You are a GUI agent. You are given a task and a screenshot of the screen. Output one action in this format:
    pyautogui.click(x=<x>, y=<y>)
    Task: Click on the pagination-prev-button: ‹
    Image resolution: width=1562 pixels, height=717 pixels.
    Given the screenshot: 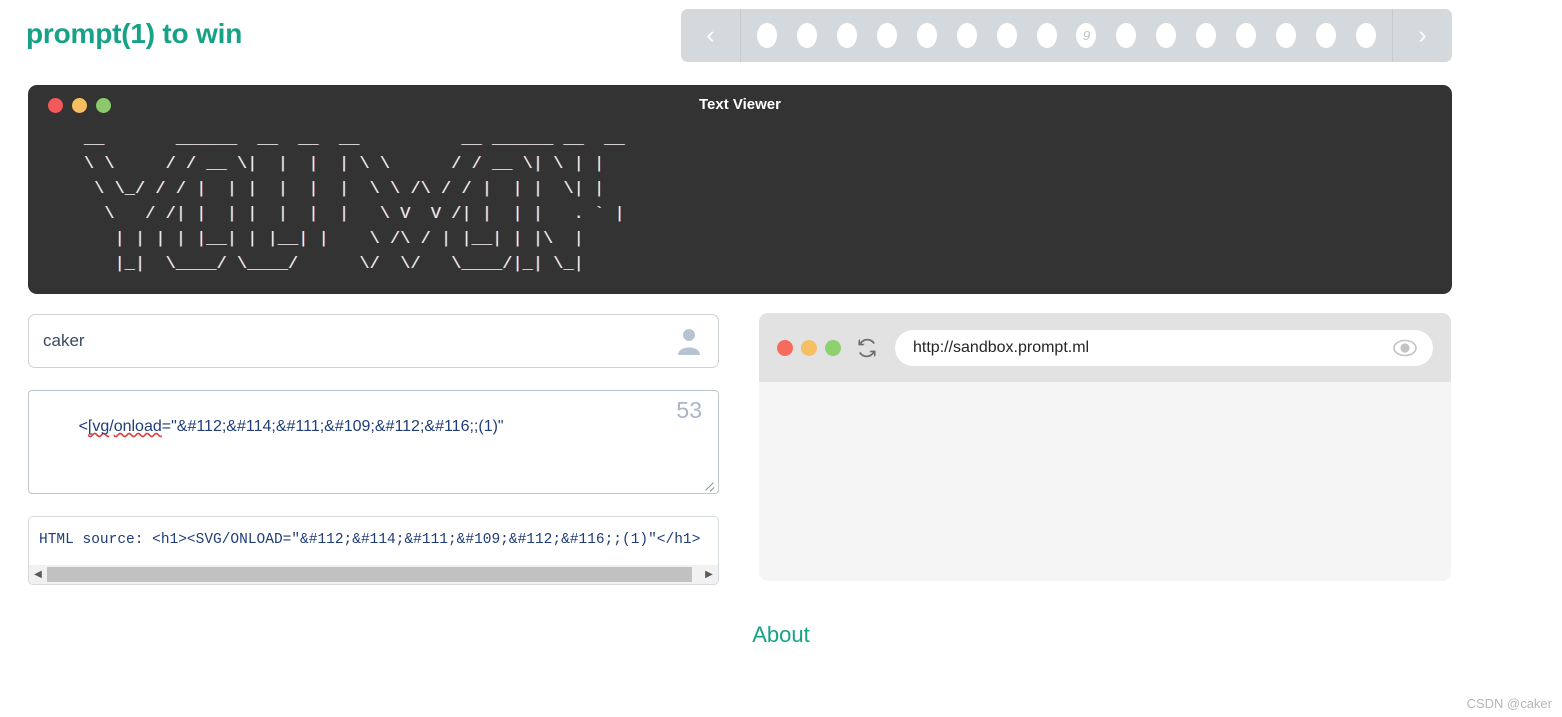 What is the action you would take?
    pyautogui.click(x=711, y=35)
    